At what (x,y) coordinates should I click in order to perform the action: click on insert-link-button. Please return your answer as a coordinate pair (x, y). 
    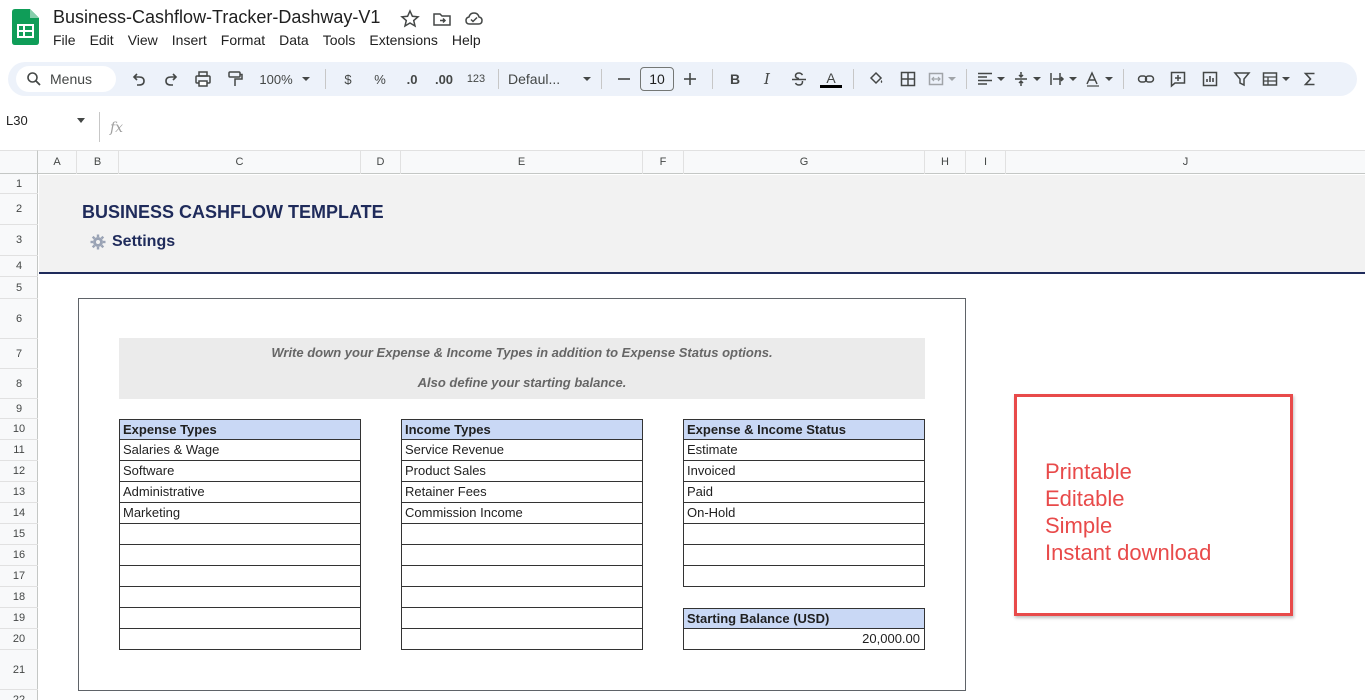
    Looking at the image, I should click on (1146, 79).